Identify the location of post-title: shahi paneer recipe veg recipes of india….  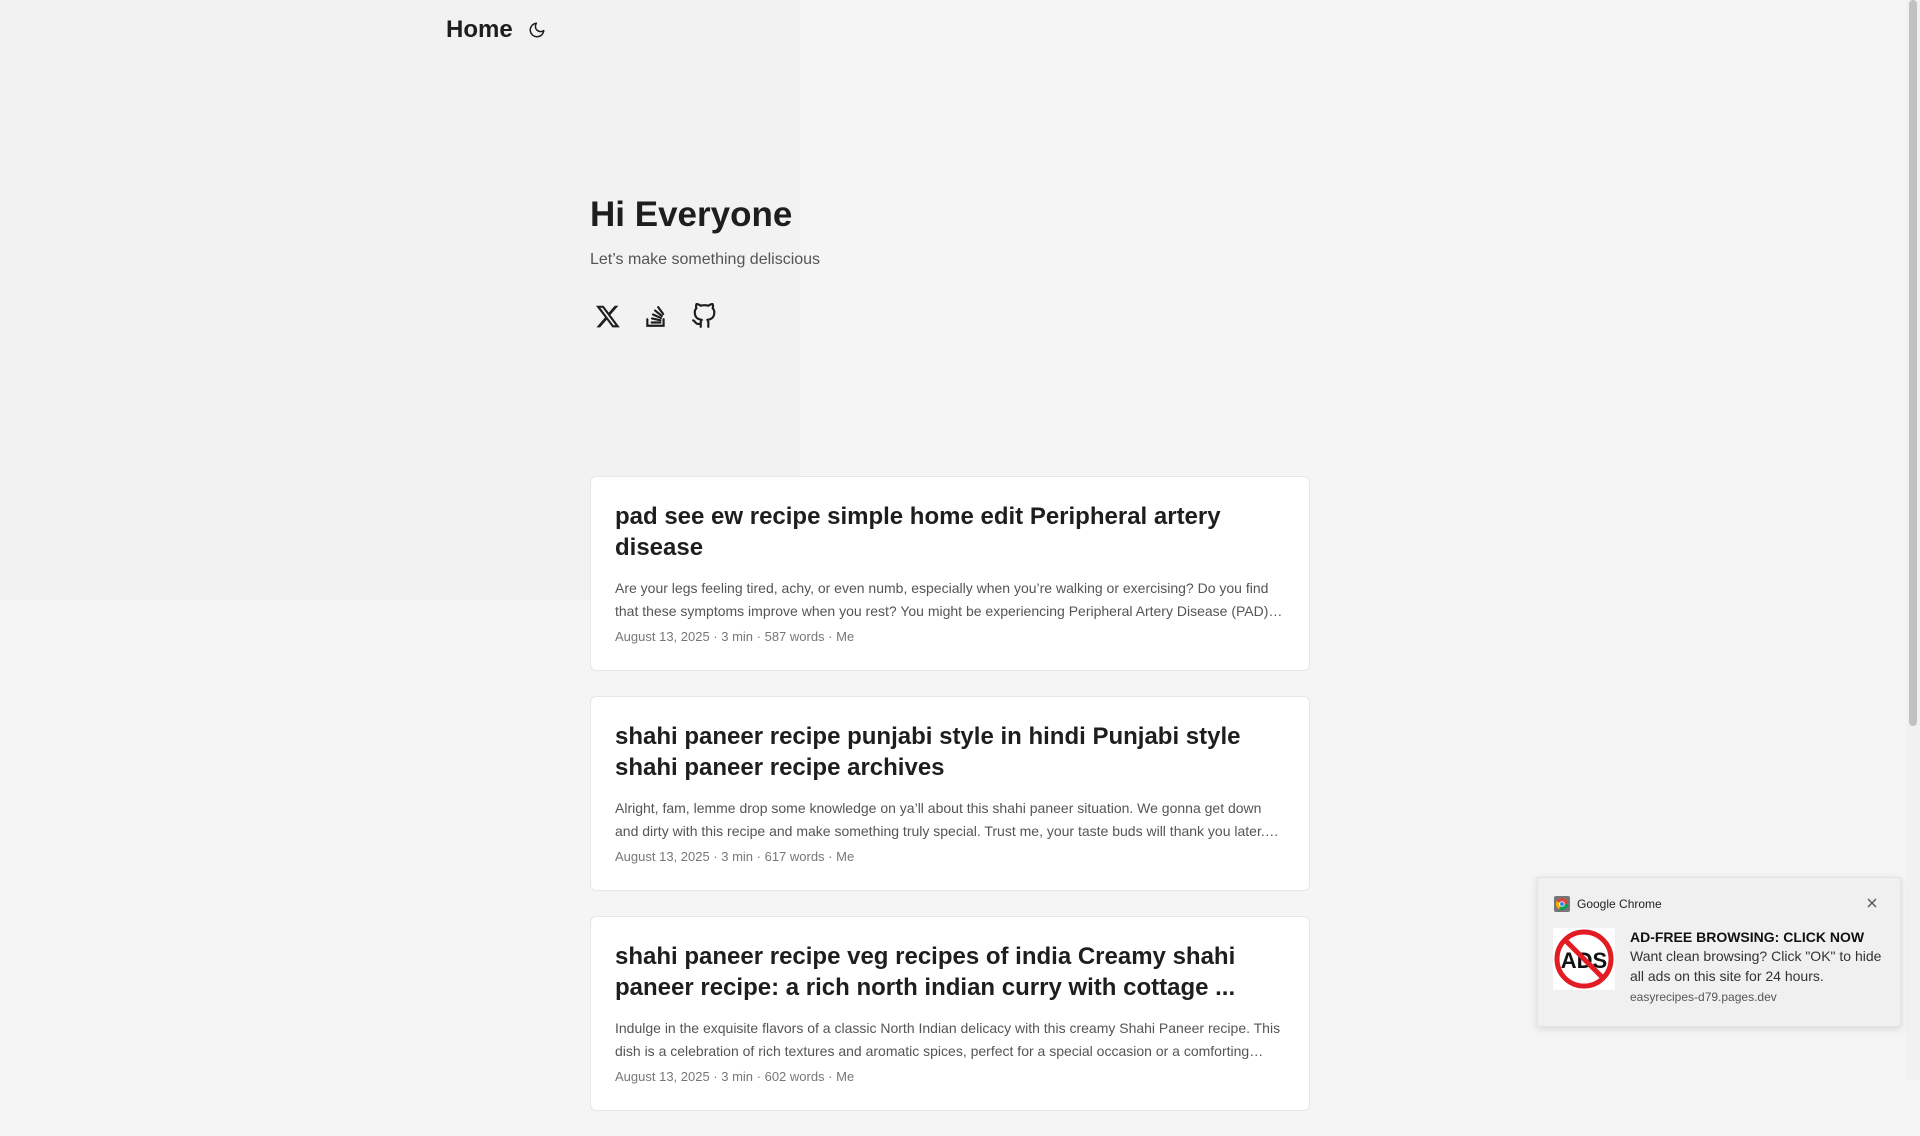
(950, 972).